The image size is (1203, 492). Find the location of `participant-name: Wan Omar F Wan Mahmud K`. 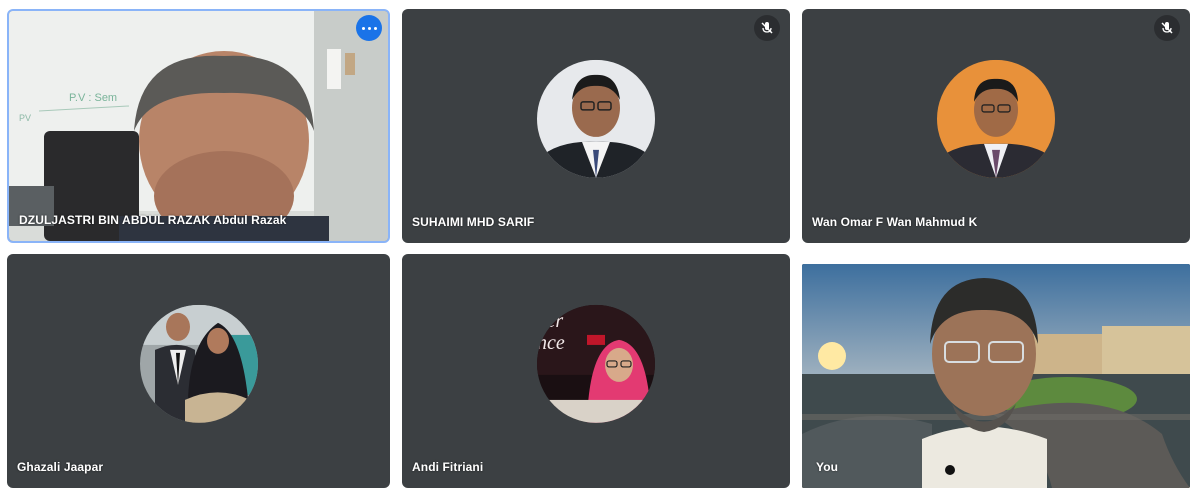

participant-name: Wan Omar F Wan Mahmud K is located at coordinates (895, 222).